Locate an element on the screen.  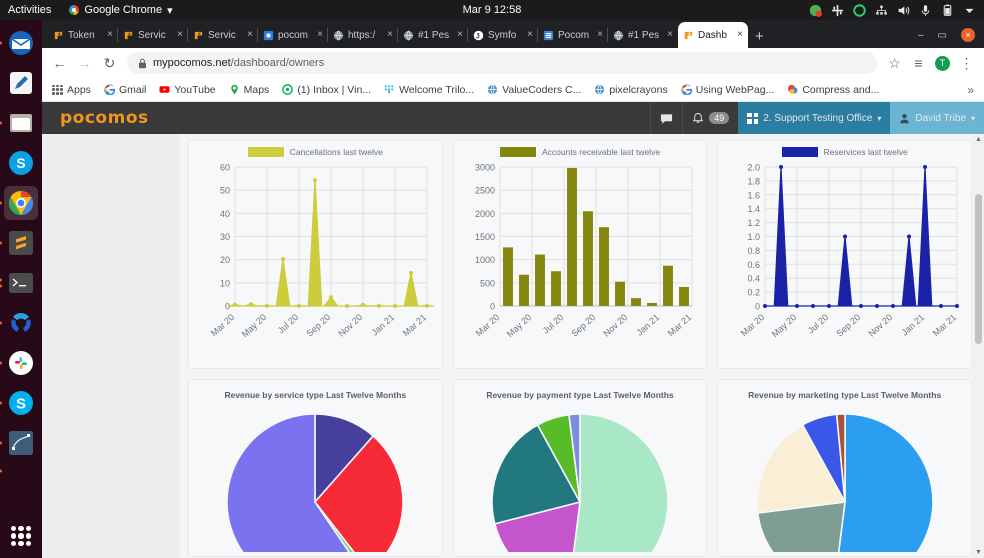
revenue-payment-type-pie is located at coordinates (580, 477).